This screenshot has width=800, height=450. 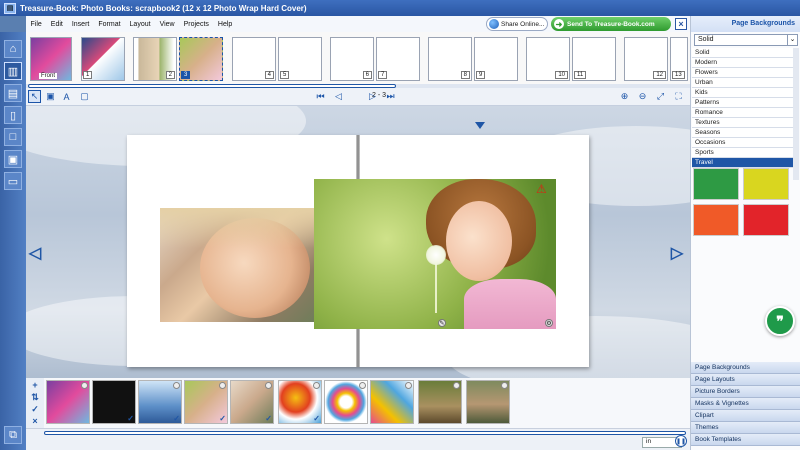 What do you see at coordinates (742, 133) in the screenshot?
I see `category-item: Seasons` at bounding box center [742, 133].